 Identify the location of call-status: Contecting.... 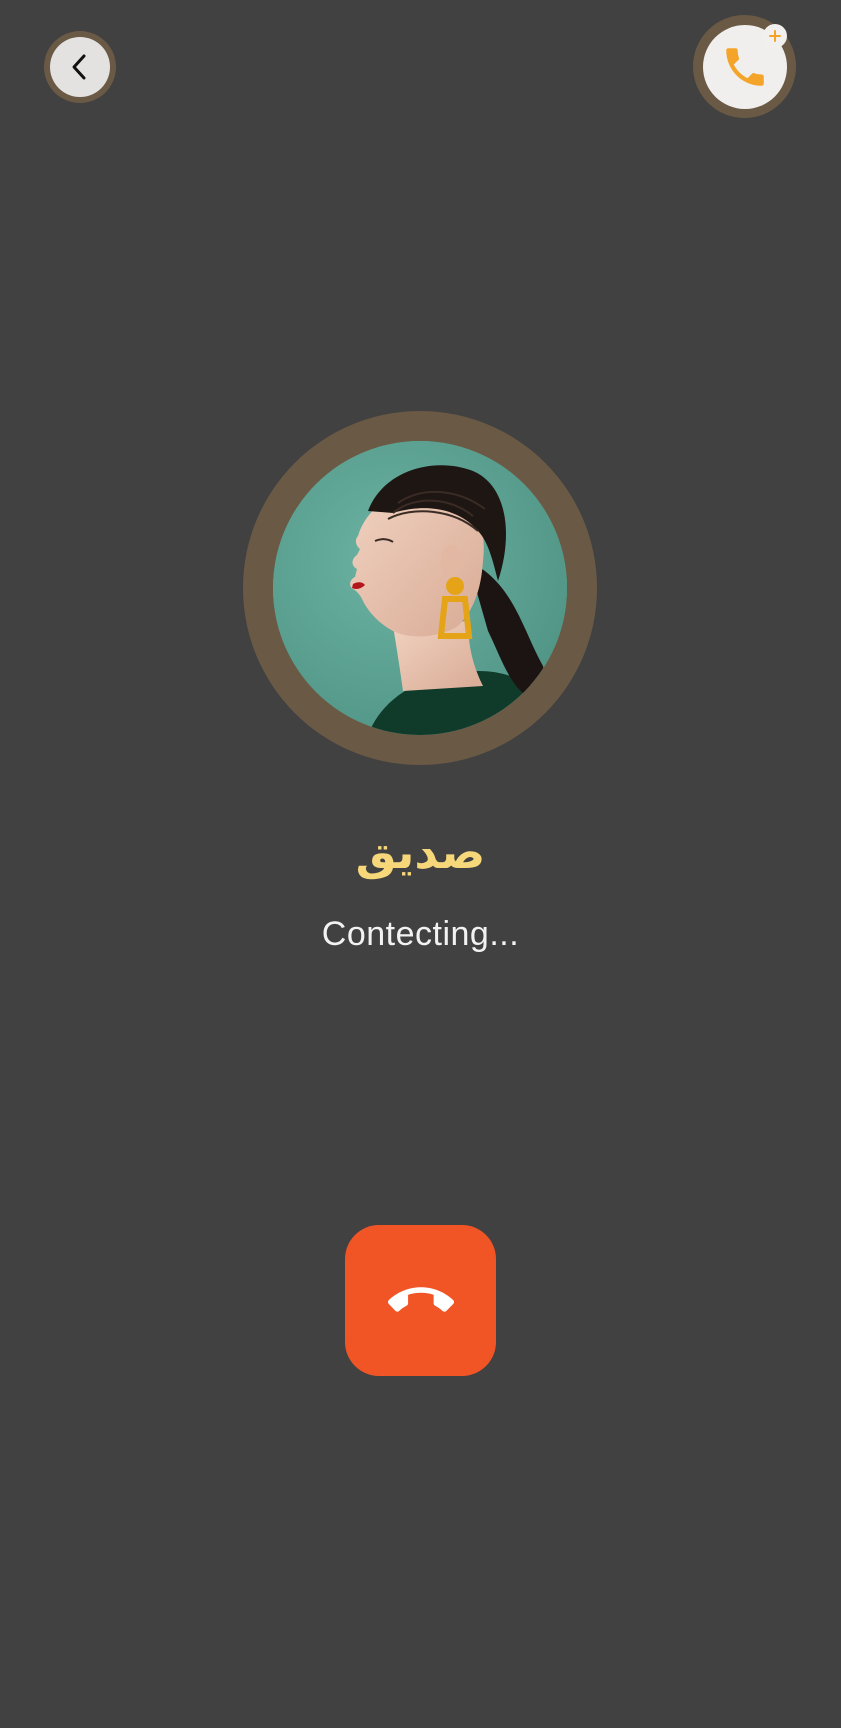
(420, 934).